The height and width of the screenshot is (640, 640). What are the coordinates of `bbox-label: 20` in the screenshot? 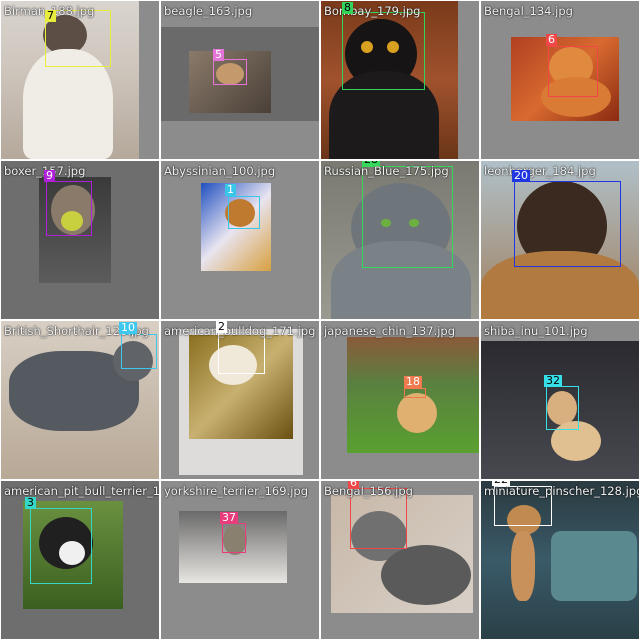 It's located at (521, 175).